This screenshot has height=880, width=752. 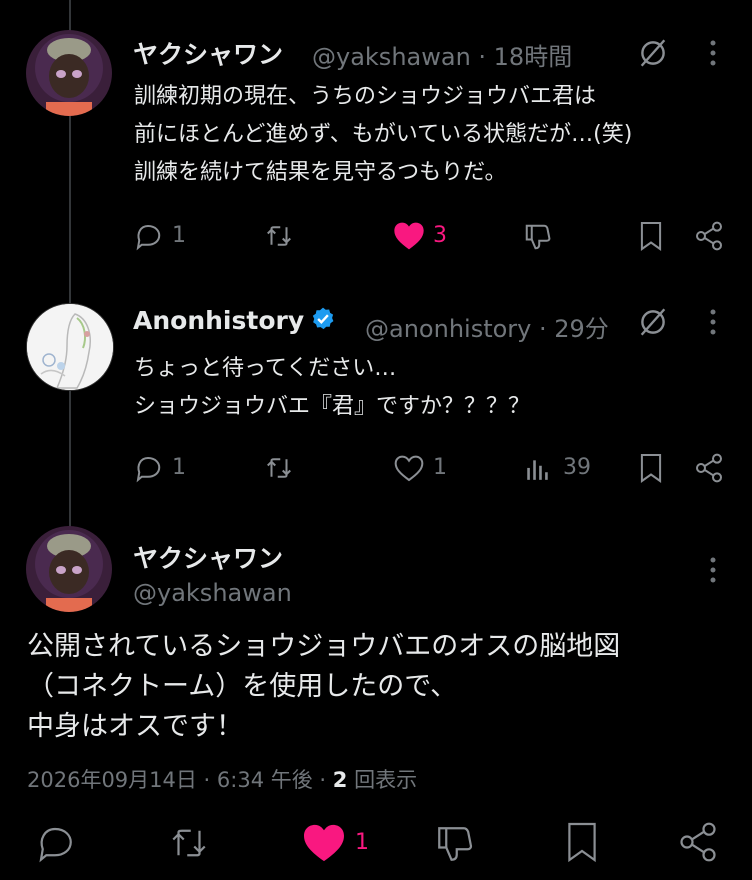 I want to click on views-count: 39, so click(x=577, y=467).